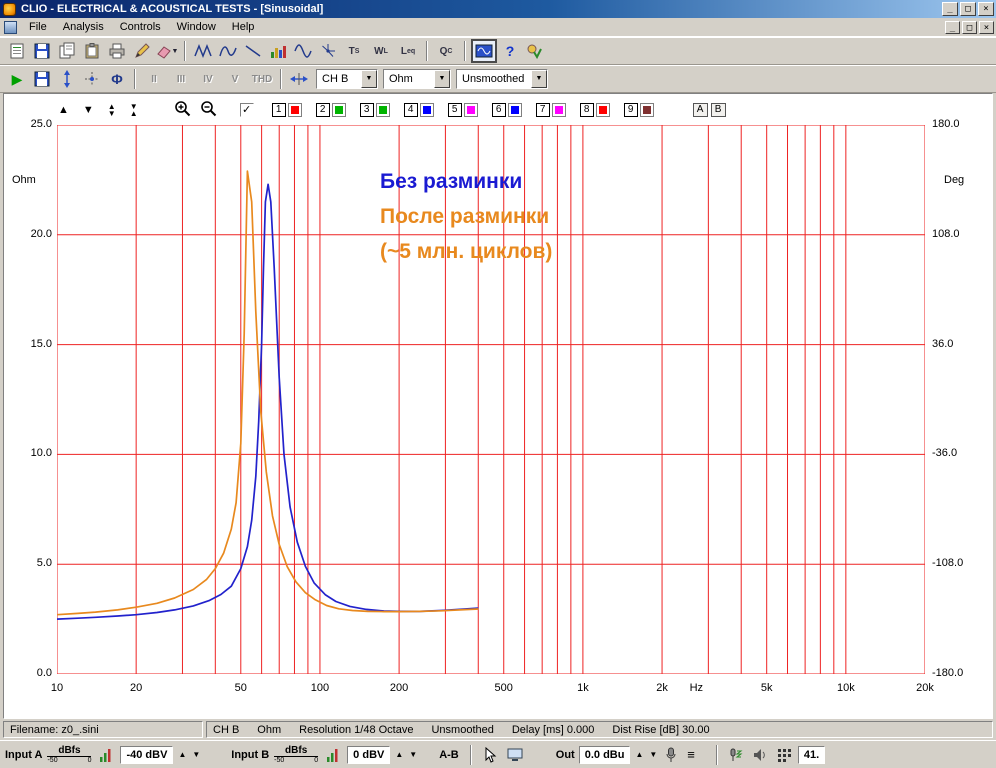 The width and height of the screenshot is (996, 768). Describe the element at coordinates (154, 79) in the screenshot. I see `harmonic-2-button: II` at that location.